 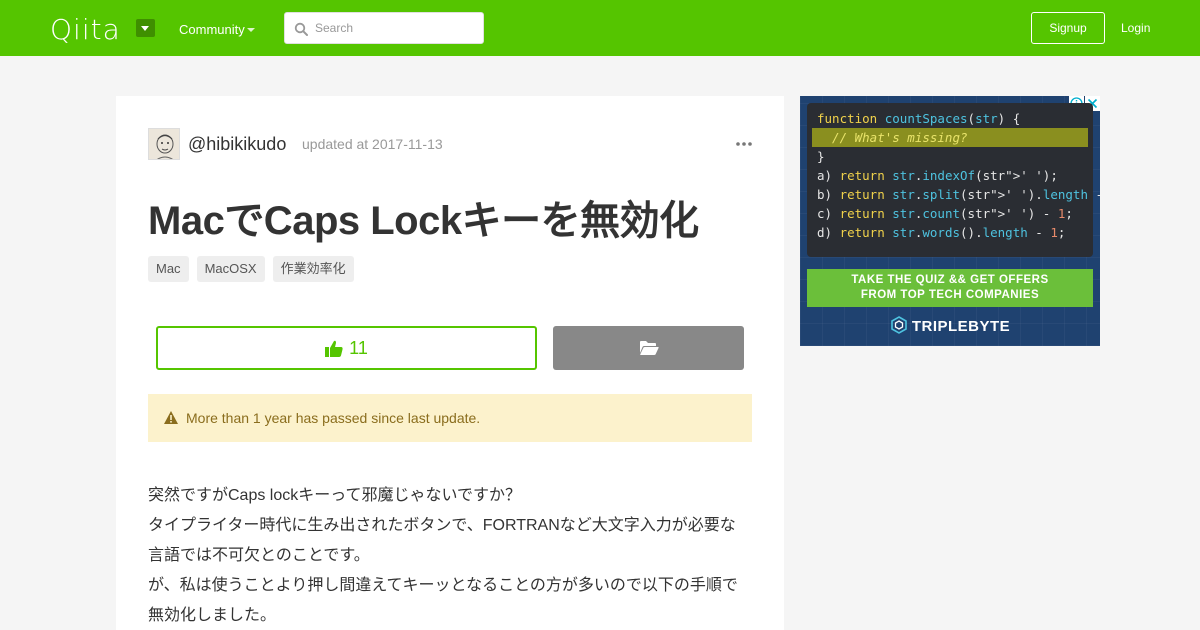 I want to click on ad-cta-line: TAKE THE QUIZ && GET OFFERS, so click(x=950, y=280).